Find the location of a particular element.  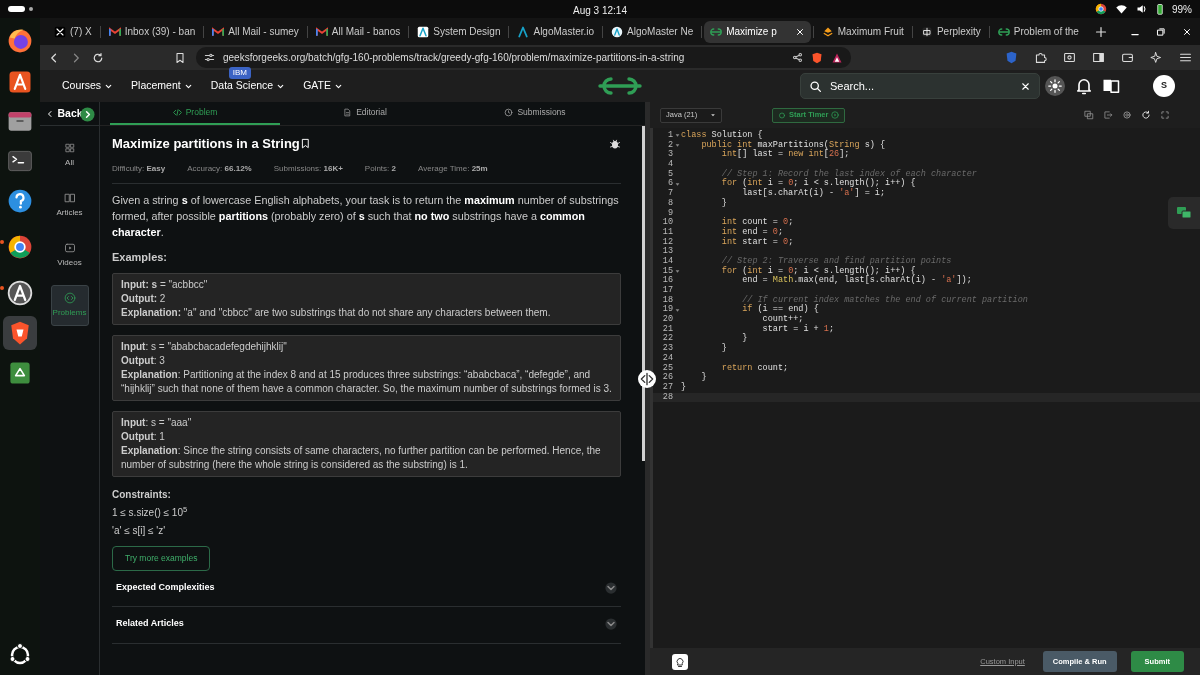

browser-tab: AlgoMaster.io is located at coordinates (556, 31).